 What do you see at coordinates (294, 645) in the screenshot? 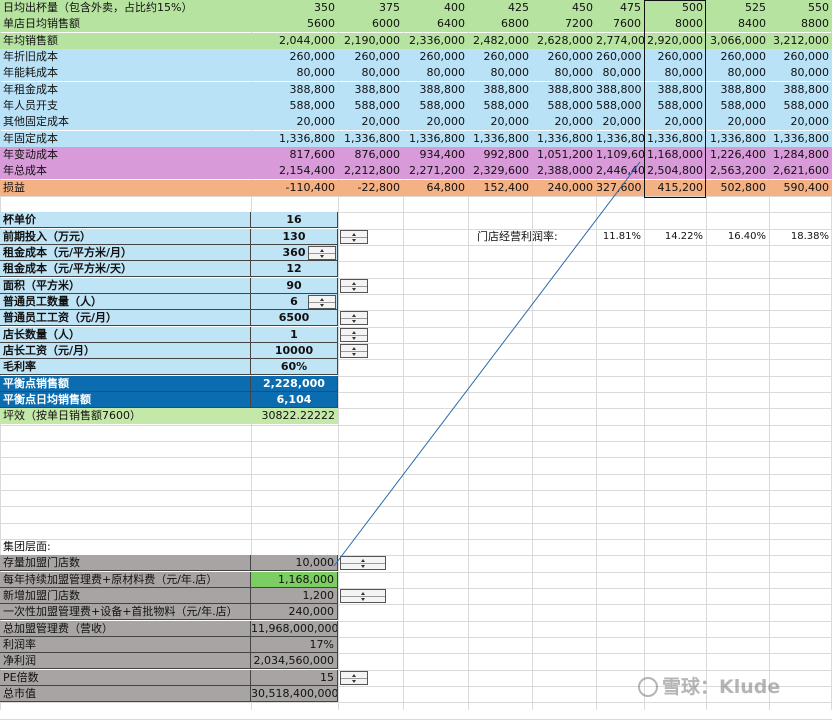
I see `group-value: 17%` at bounding box center [294, 645].